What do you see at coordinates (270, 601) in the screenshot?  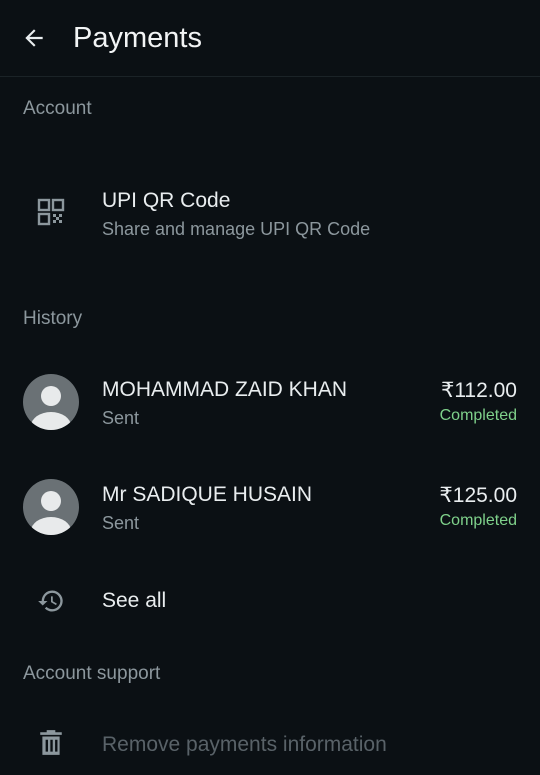 I see `see-all-button: See all` at bounding box center [270, 601].